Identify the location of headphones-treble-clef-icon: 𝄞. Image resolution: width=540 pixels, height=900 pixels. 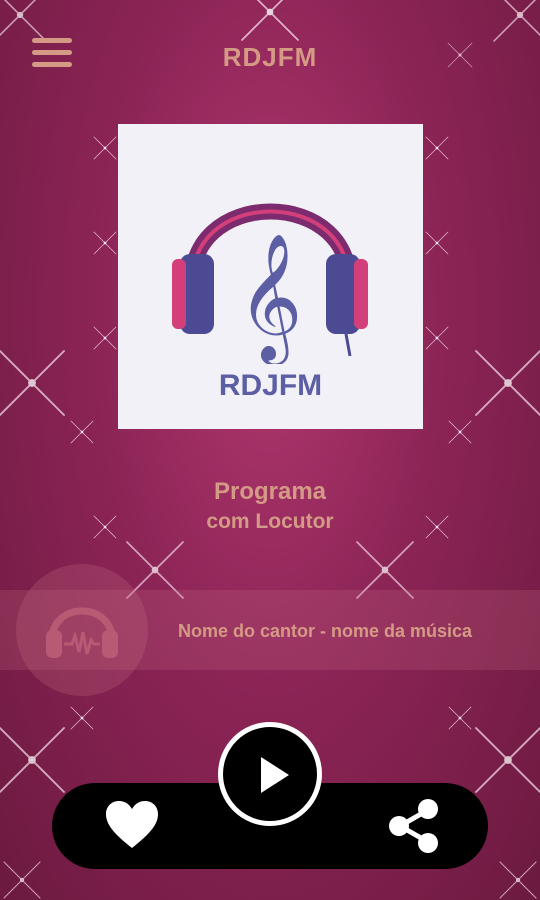
(270, 283).